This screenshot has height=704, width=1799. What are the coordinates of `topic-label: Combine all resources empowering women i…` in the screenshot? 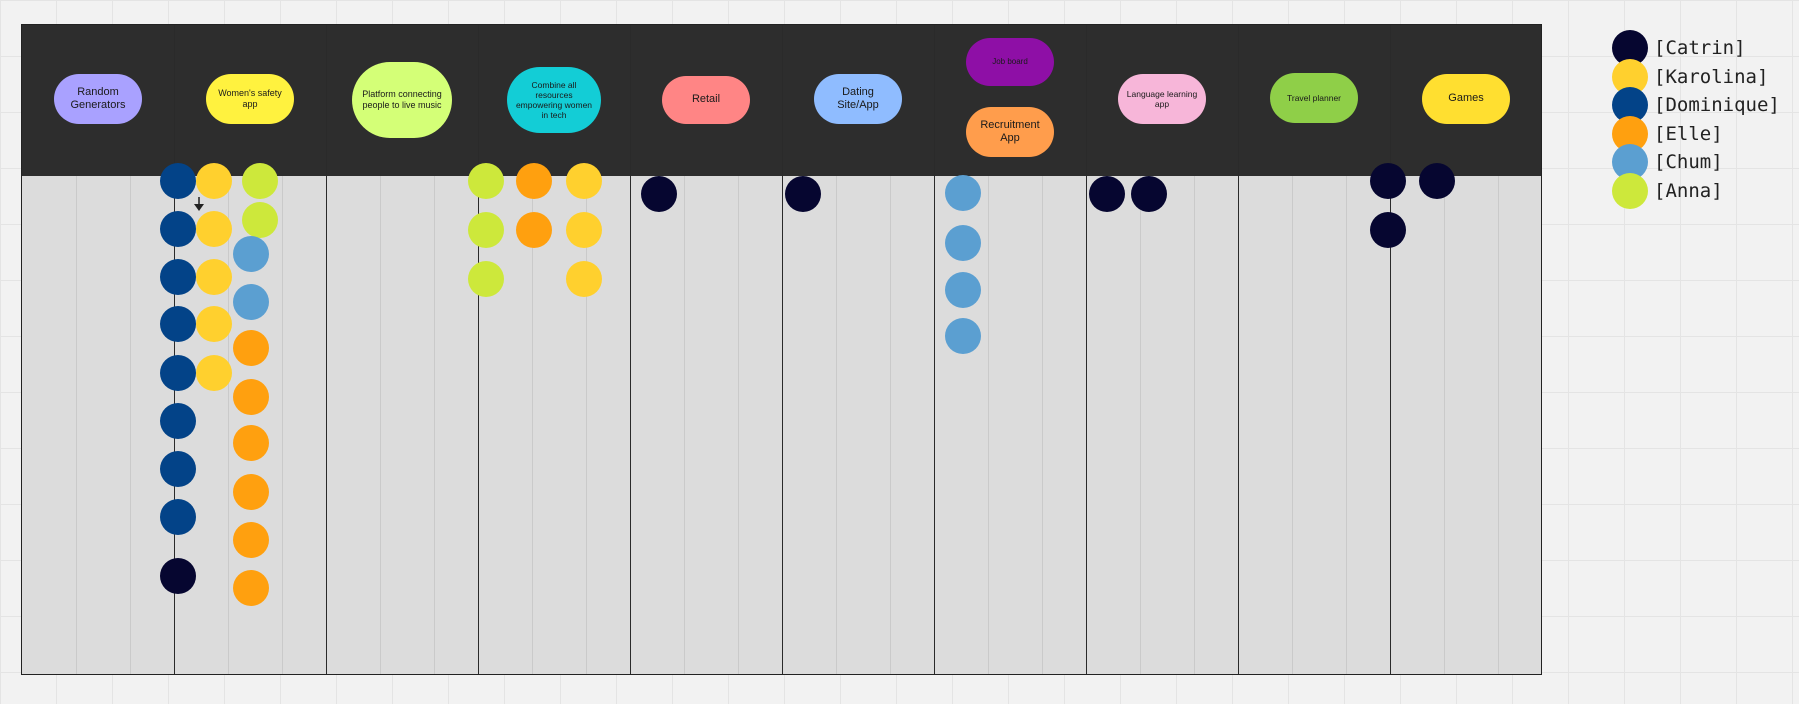 It's located at (554, 100).